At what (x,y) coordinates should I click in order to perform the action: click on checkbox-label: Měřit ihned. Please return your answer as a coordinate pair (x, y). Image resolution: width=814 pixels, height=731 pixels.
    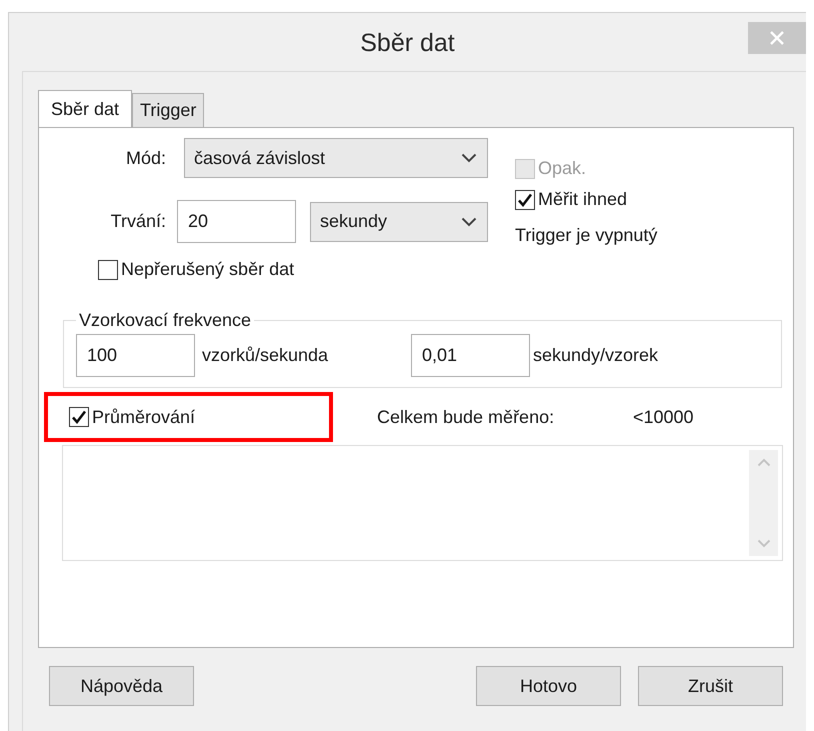
    Looking at the image, I should click on (583, 199).